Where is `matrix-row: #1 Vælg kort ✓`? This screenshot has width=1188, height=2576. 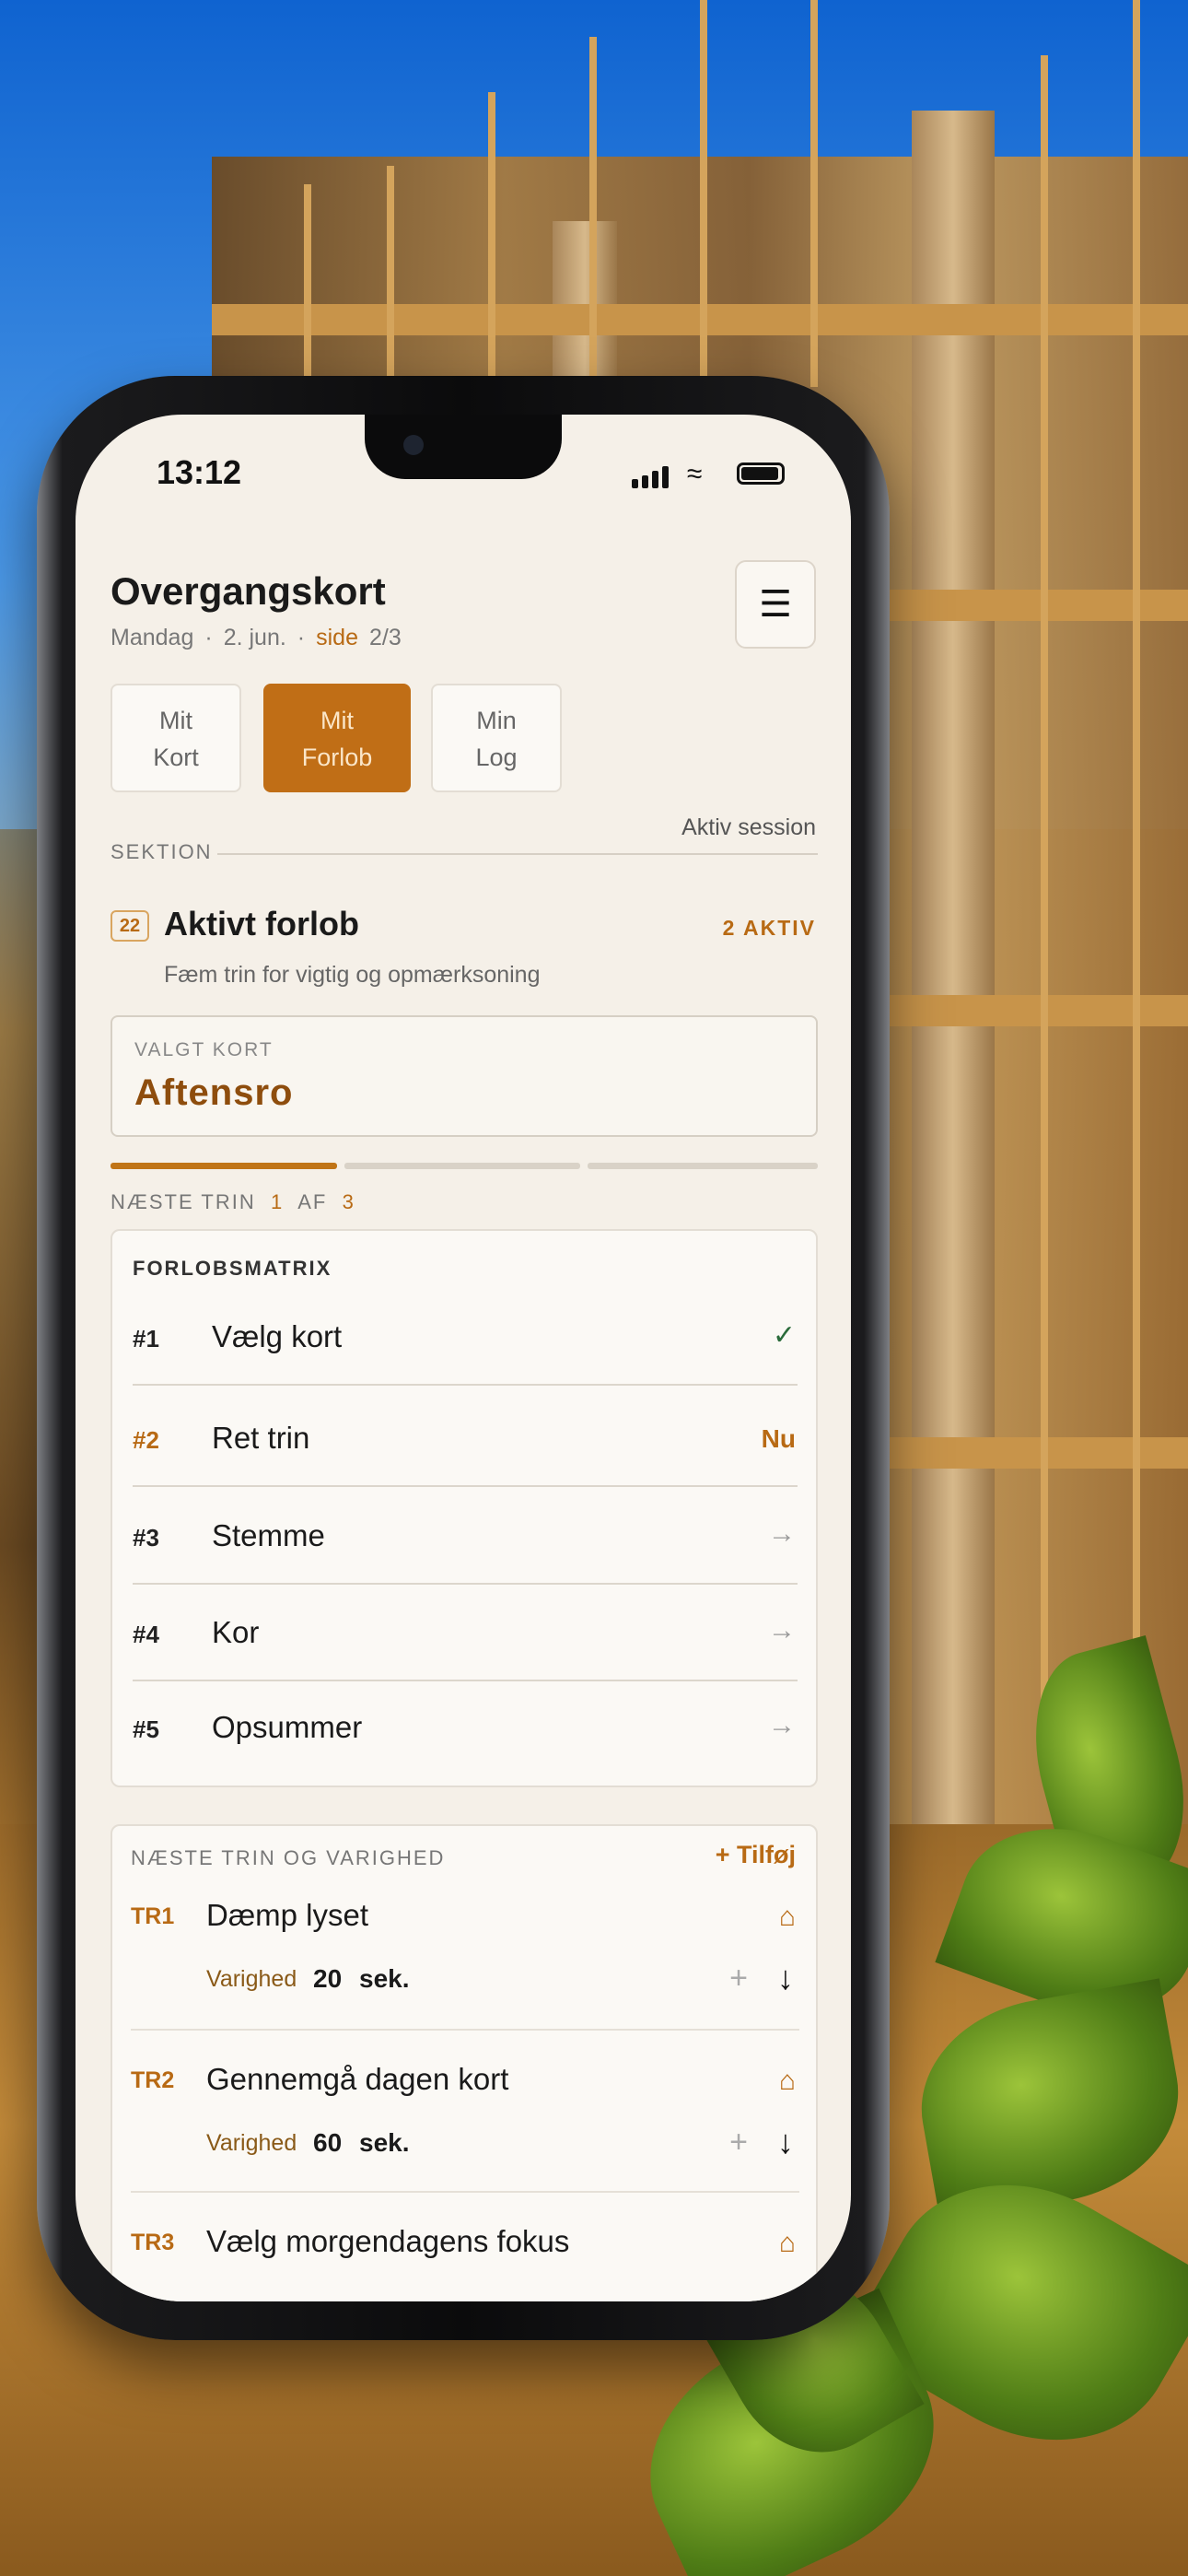 matrix-row: #1 Vælg kort ✓ is located at coordinates (465, 1338).